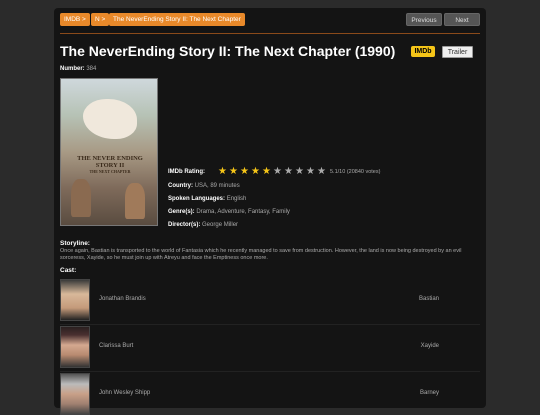 The image size is (540, 415). Describe the element at coordinates (423, 51) in the screenshot. I see `imdb-link: IMDb` at that location.